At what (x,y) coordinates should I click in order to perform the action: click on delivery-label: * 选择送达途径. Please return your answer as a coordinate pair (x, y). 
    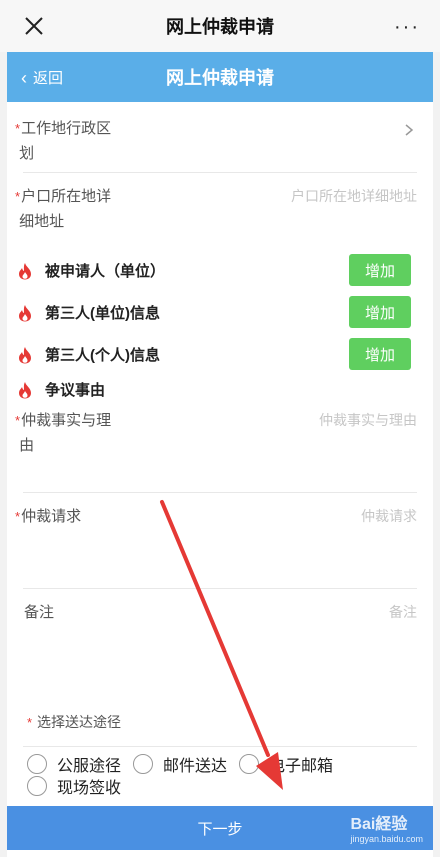
    Looking at the image, I should click on (74, 722).